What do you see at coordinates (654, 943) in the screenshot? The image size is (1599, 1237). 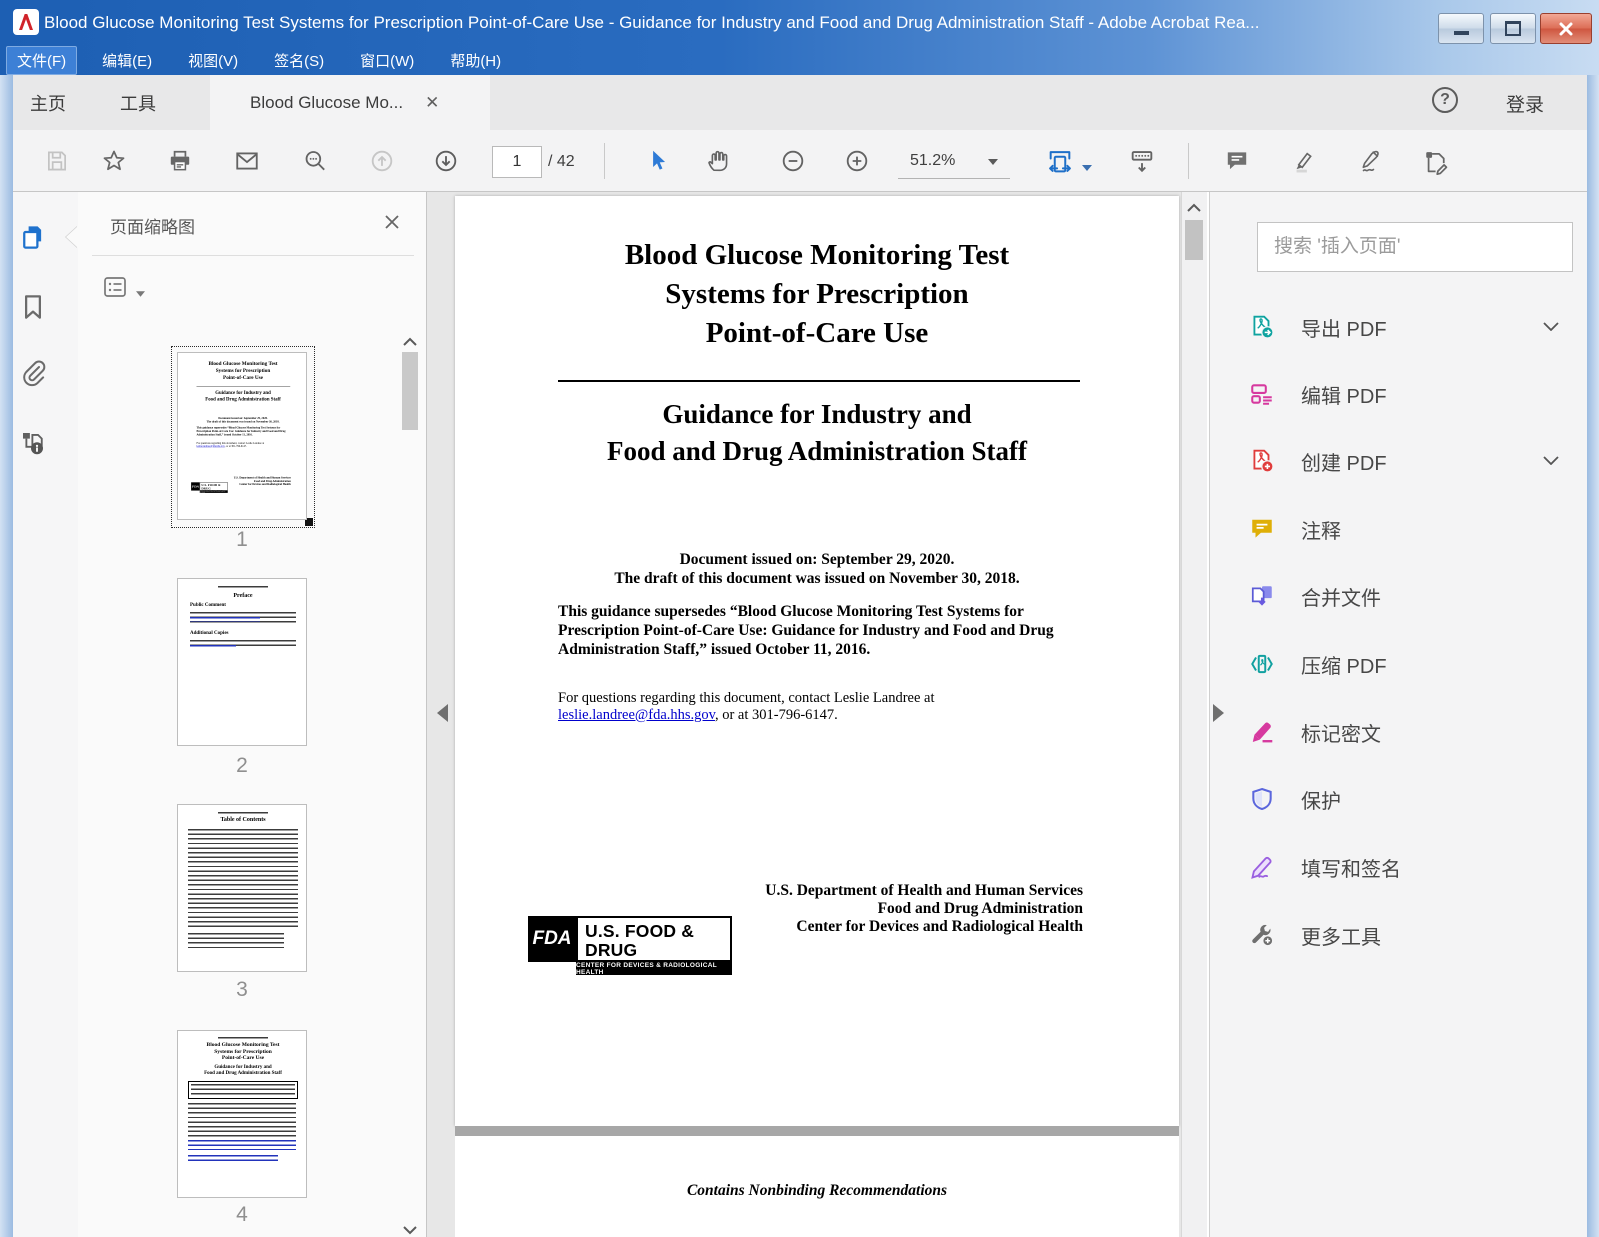 I see `fda-logo-text: U.S. FOOD & DRUG ADMINISTRATION` at bounding box center [654, 943].